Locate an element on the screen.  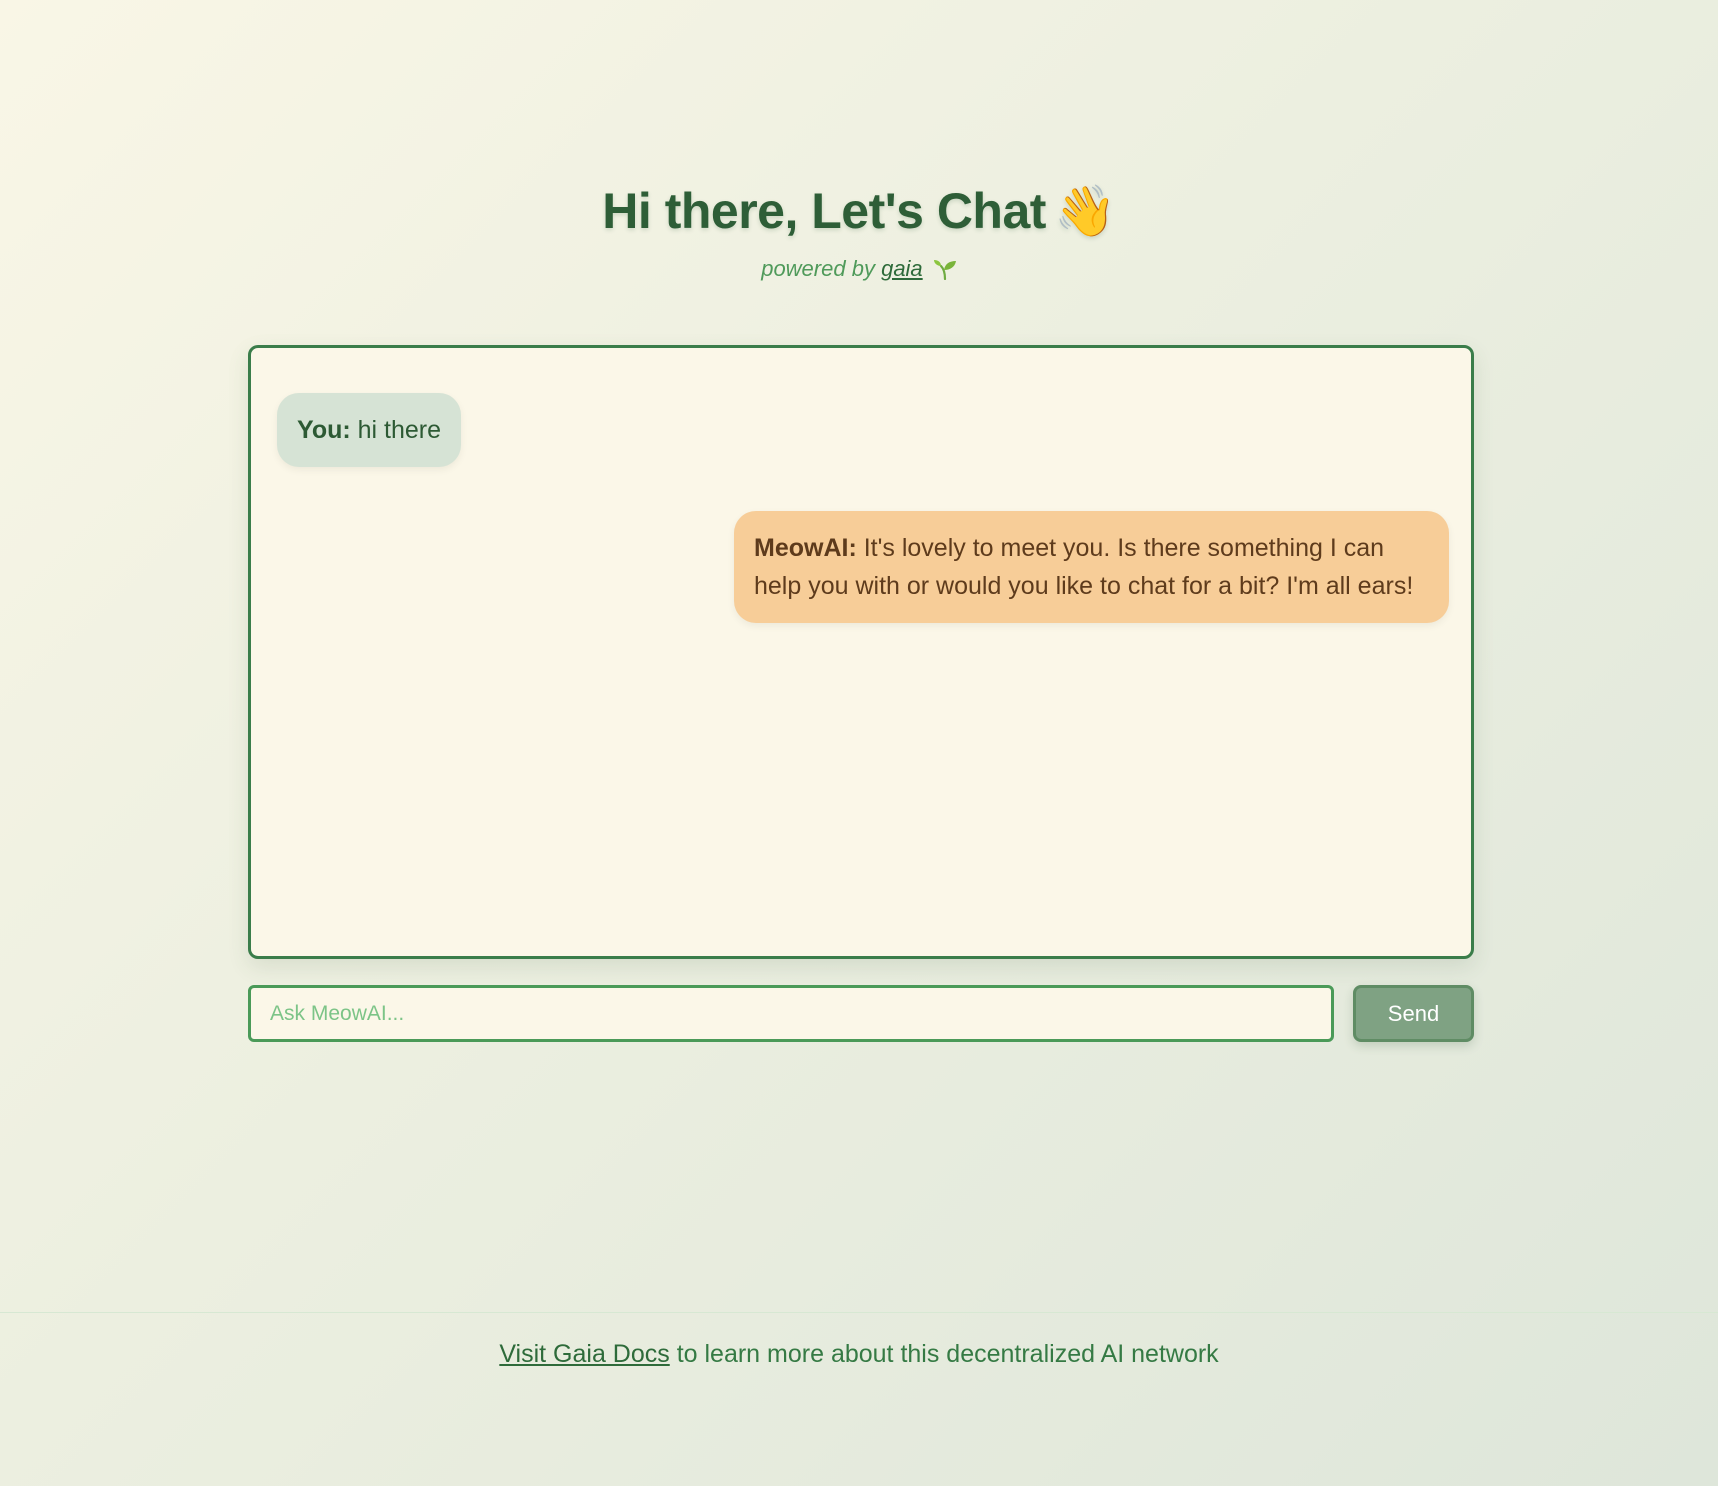
send-button: Send is located at coordinates (1413, 1013).